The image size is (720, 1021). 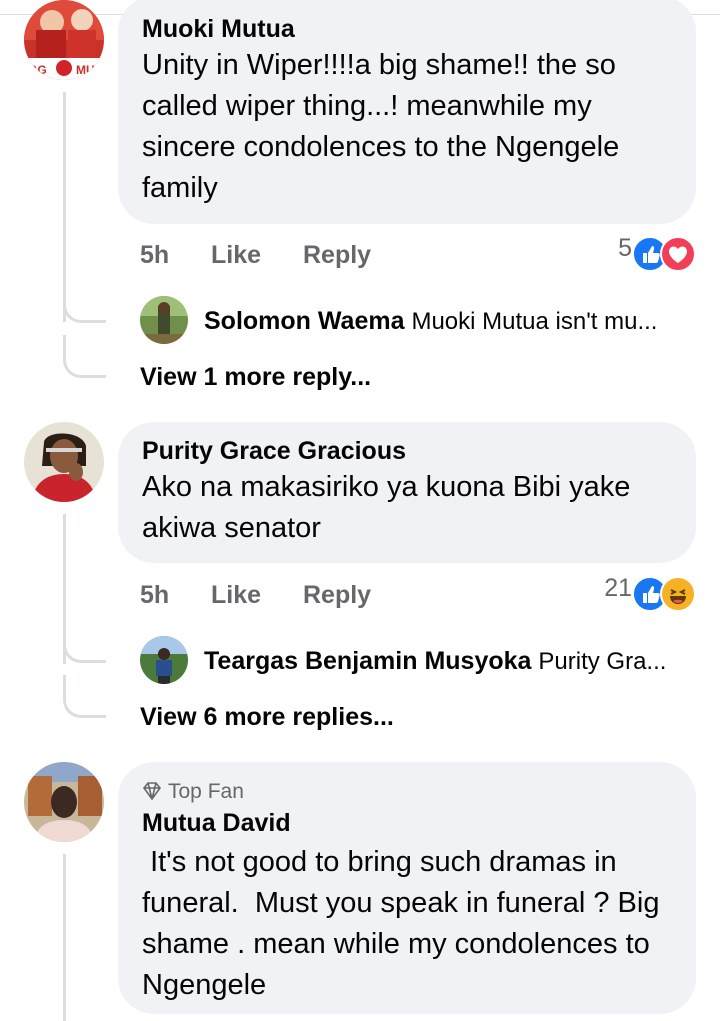 I want to click on reactions-1: 5, so click(x=630, y=253).